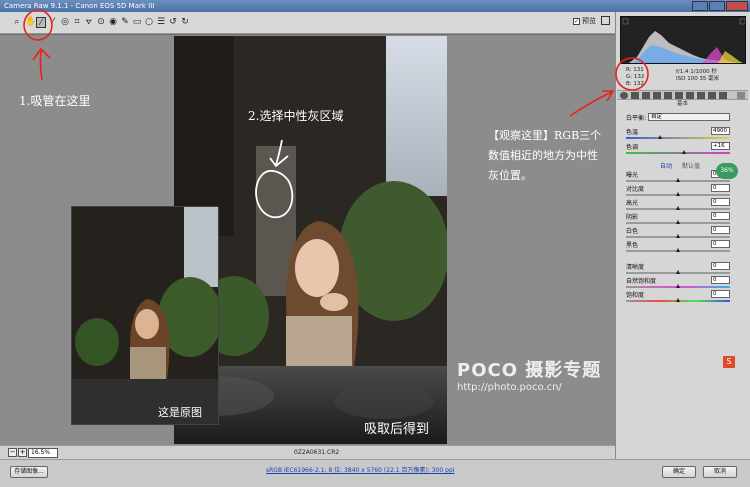  I want to click on poco-watermark: POCO 摄影专题 http://photo.poco.cn/, so click(529, 374).